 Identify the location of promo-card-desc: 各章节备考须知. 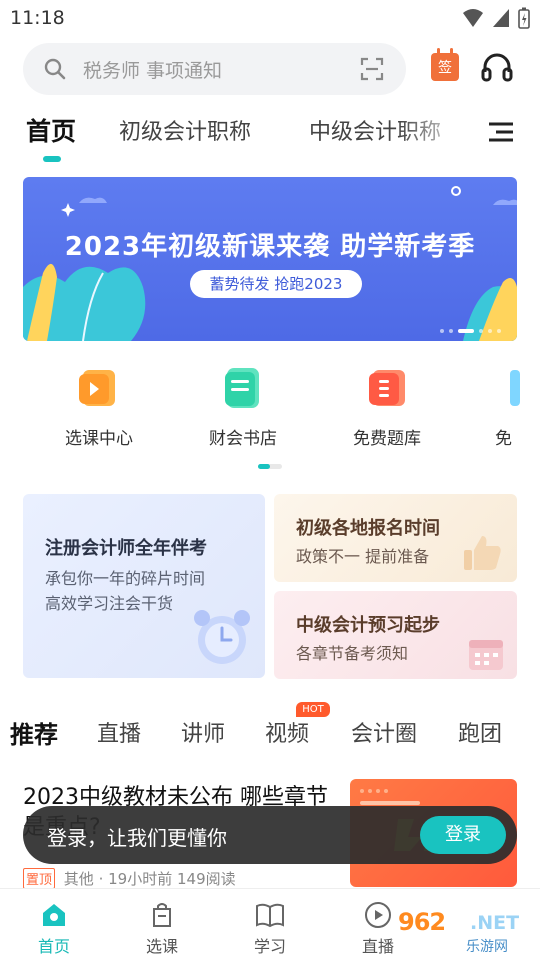
(352, 653).